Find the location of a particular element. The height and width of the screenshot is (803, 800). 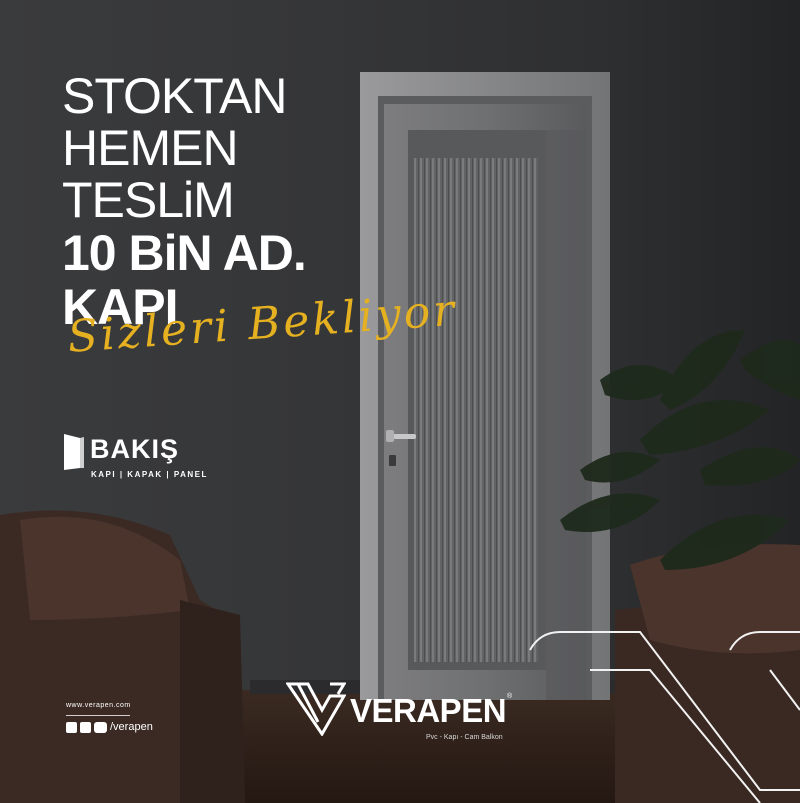

verapen-brand-name: VERAPEN is located at coordinates (428, 710).